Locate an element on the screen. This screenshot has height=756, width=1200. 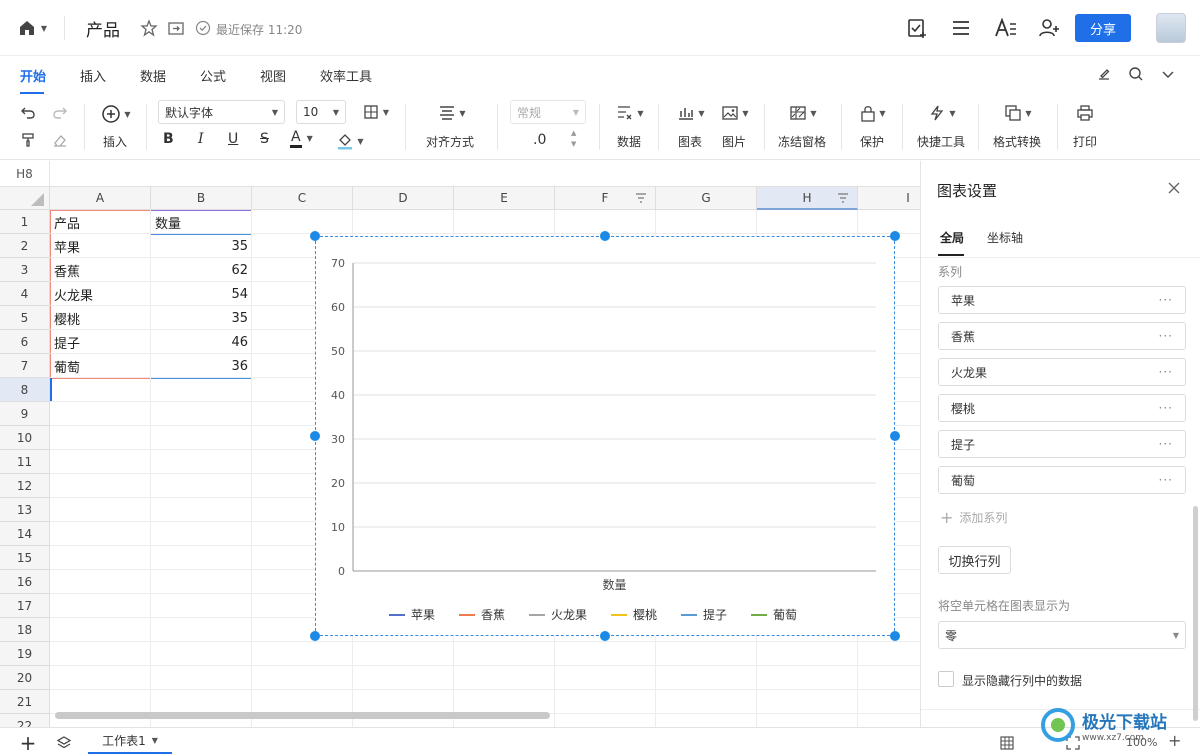
task-add-icon is located at coordinates (917, 28).